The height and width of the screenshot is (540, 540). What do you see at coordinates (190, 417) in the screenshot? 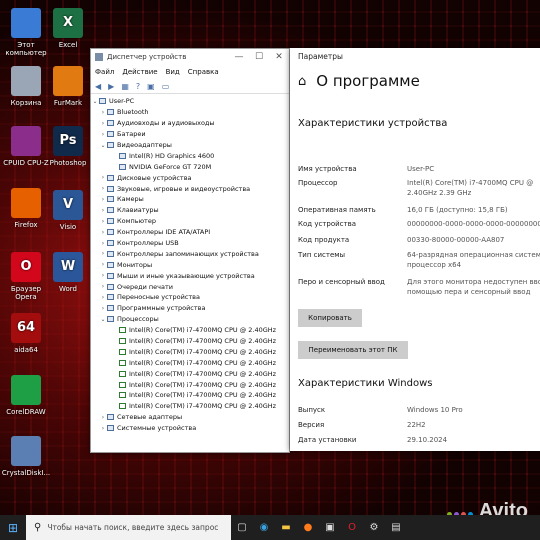
I see `tree-category: › Сетевые адаптеры` at bounding box center [190, 417].